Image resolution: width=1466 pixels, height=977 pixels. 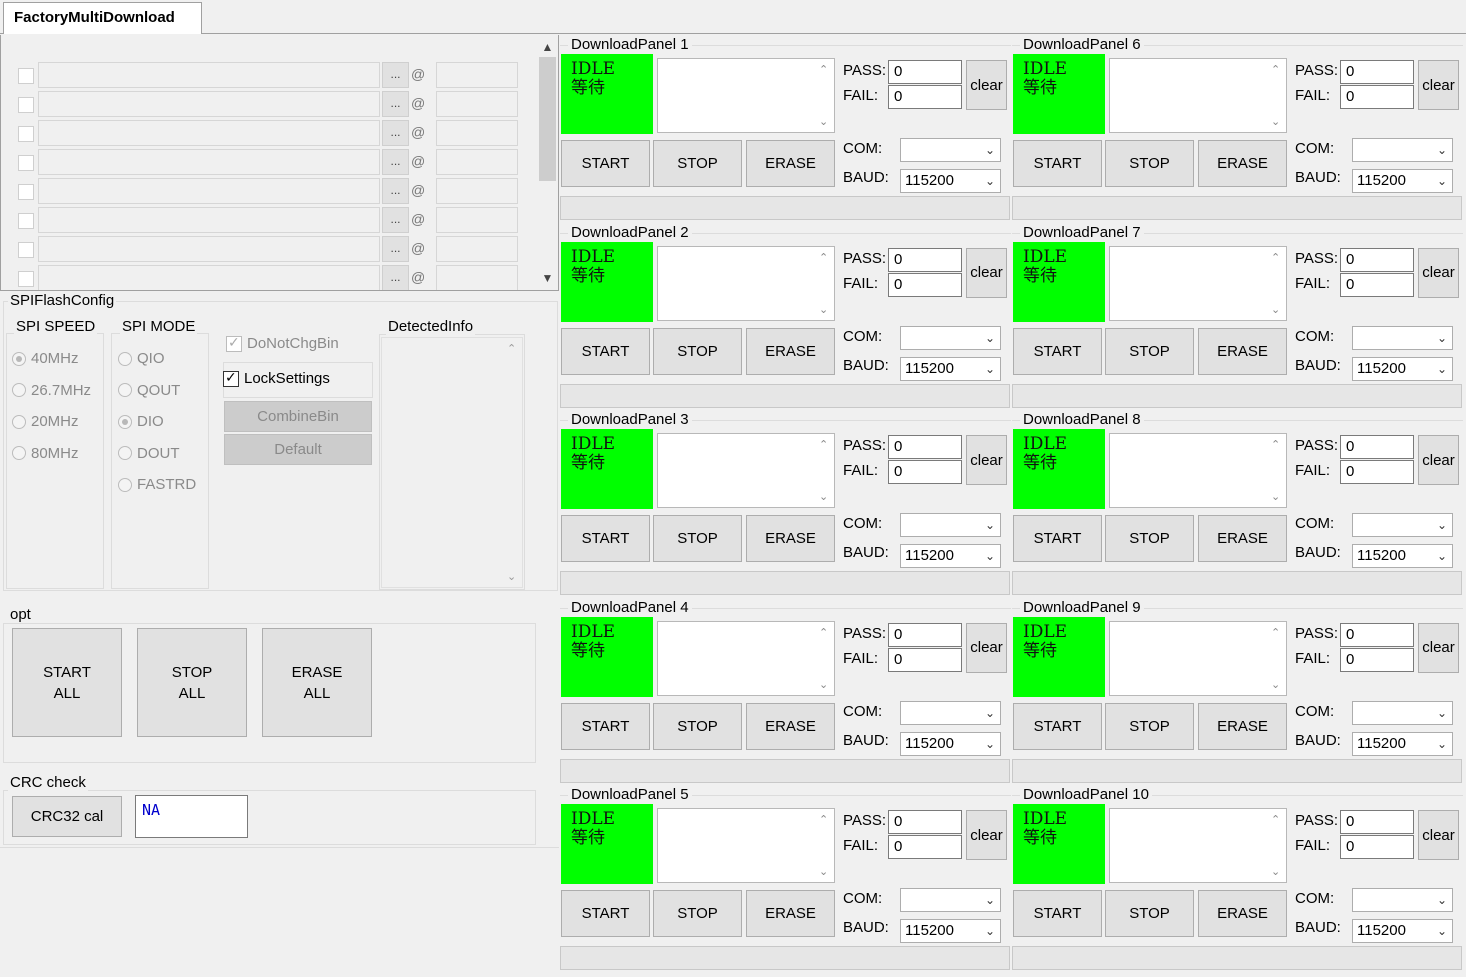 What do you see at coordinates (282, 343) in the screenshot?
I see `donotchgbin-checkbox: ✓ DoNotChgBin` at bounding box center [282, 343].